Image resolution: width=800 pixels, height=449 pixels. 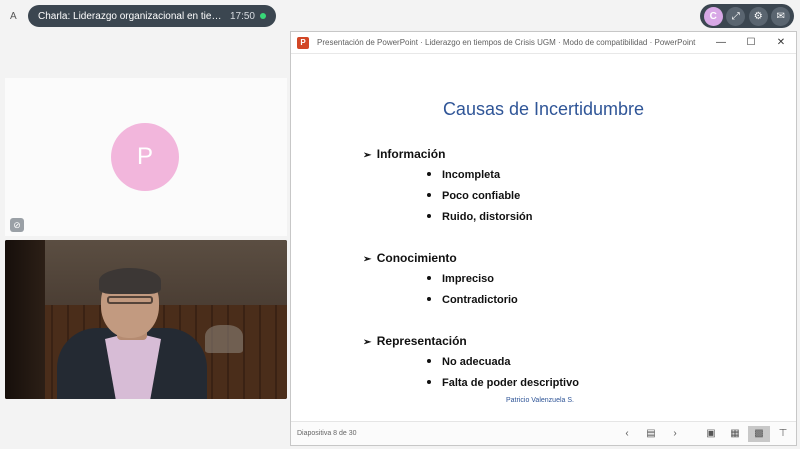 I want to click on panel-label: A, so click(x=13, y=16).